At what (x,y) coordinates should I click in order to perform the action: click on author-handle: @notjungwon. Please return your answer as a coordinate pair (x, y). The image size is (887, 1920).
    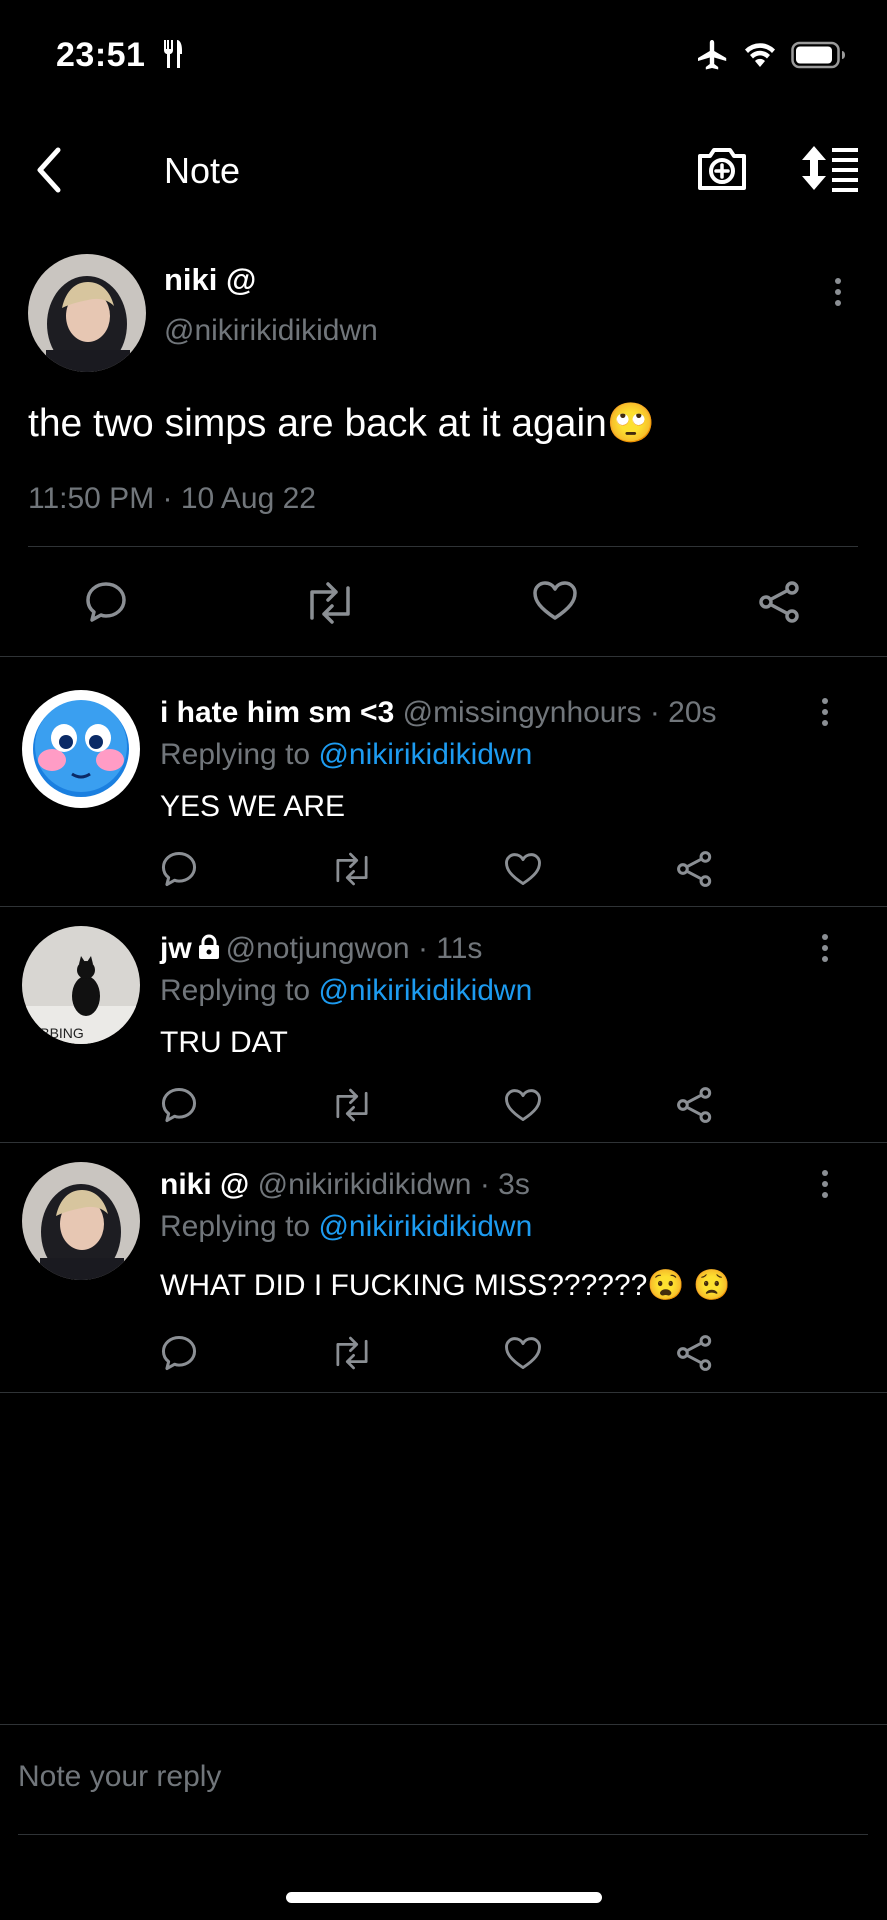
    Looking at the image, I should click on (318, 948).